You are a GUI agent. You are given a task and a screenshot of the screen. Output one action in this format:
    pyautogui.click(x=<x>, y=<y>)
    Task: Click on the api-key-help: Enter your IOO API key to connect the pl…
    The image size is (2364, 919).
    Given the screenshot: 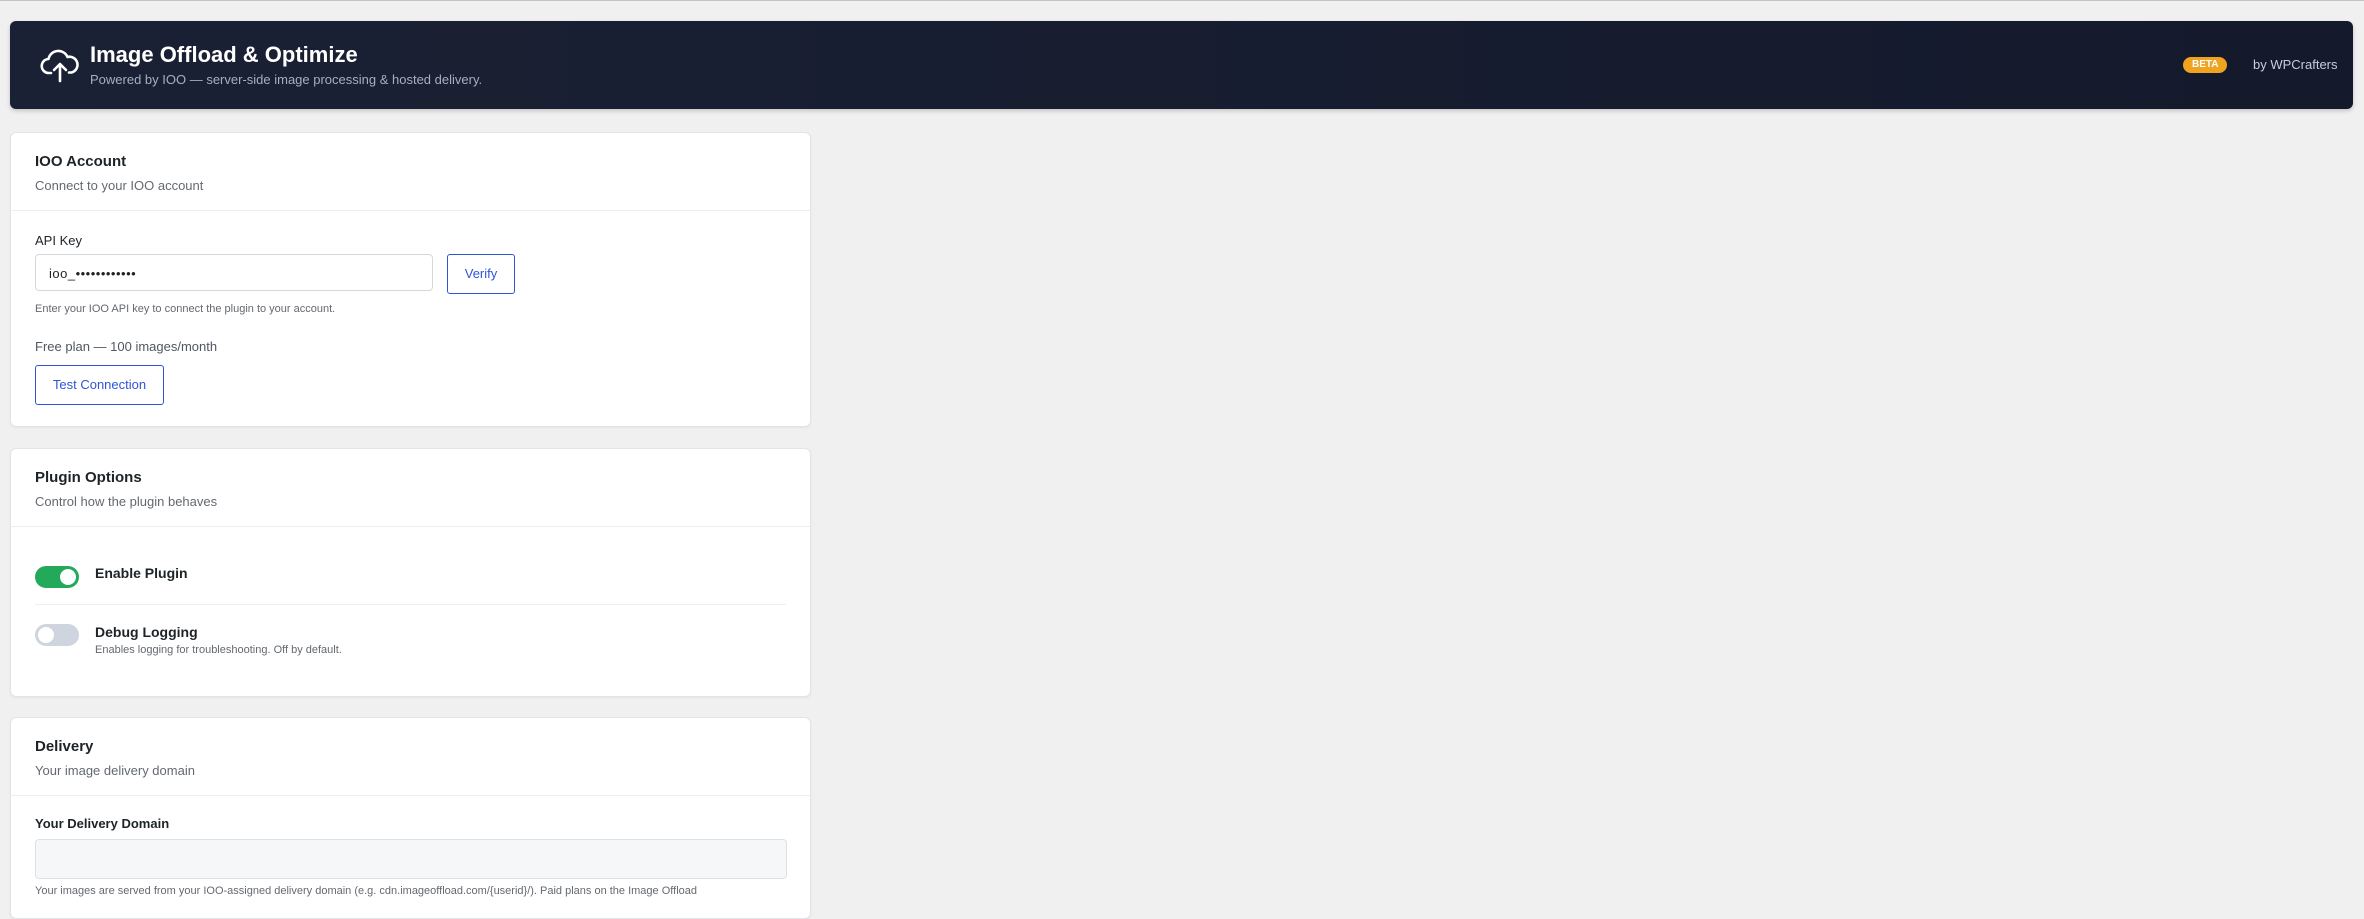 What is the action you would take?
    pyautogui.click(x=185, y=309)
    